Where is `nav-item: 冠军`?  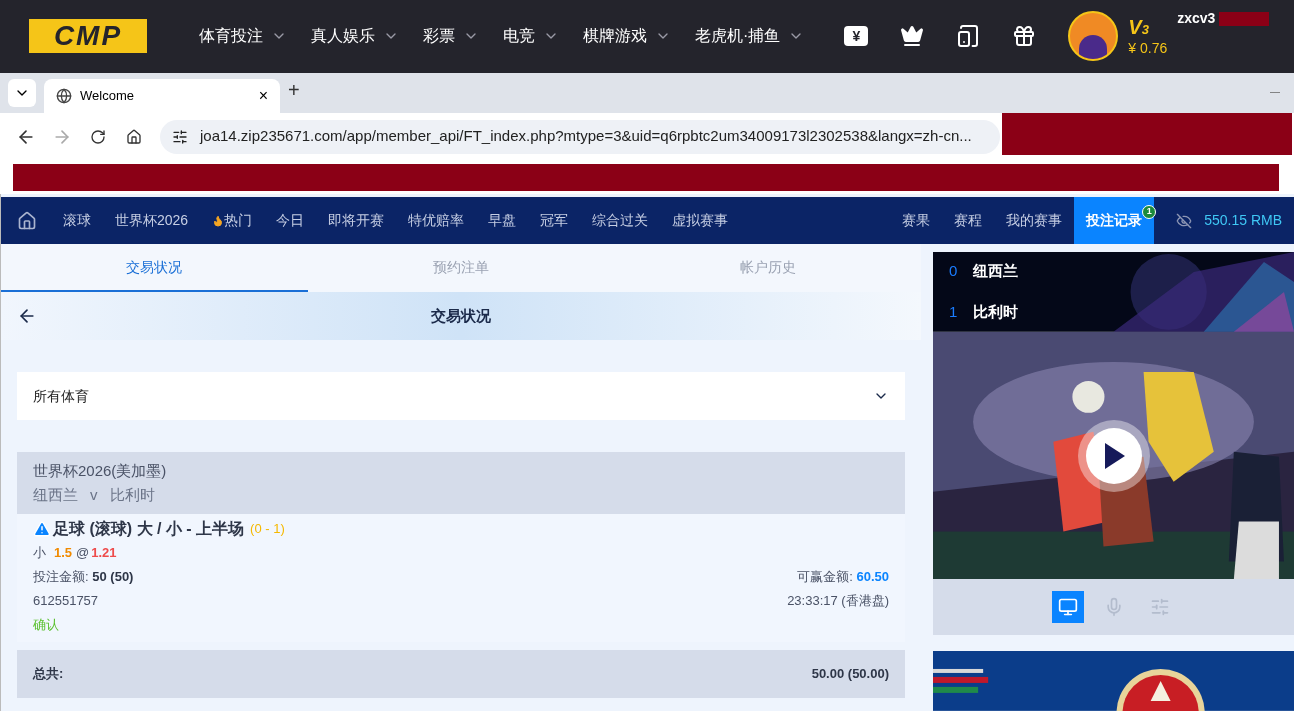 nav-item: 冠军 is located at coordinates (554, 220).